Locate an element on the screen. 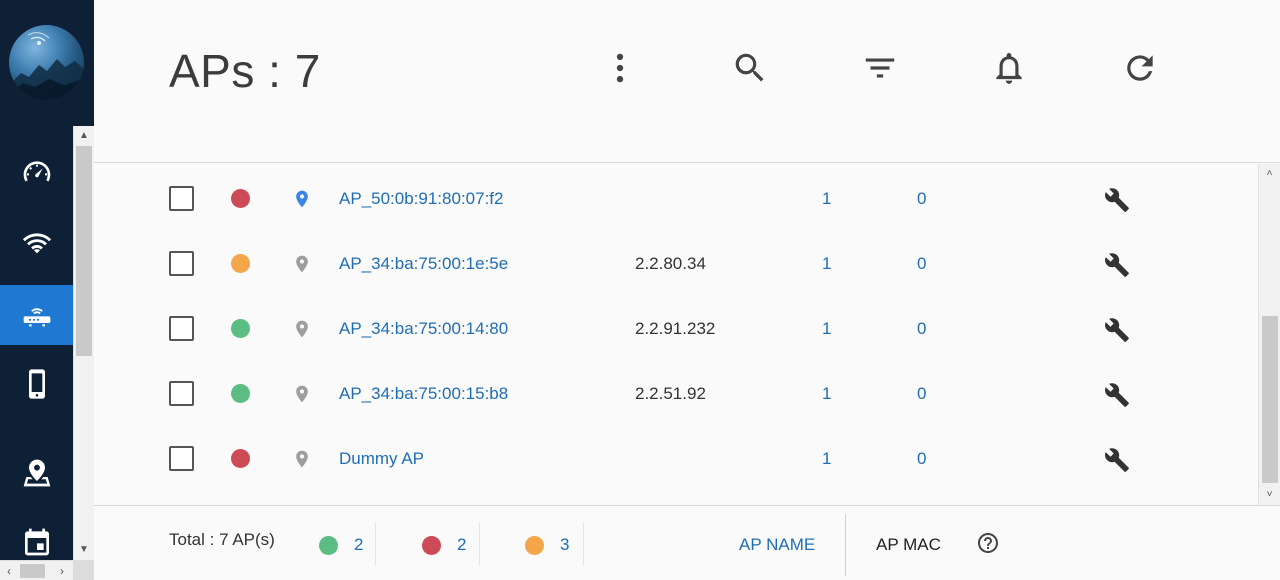 The height and width of the screenshot is (580, 1280). ap-name-link: Dummy AP is located at coordinates (381, 459).